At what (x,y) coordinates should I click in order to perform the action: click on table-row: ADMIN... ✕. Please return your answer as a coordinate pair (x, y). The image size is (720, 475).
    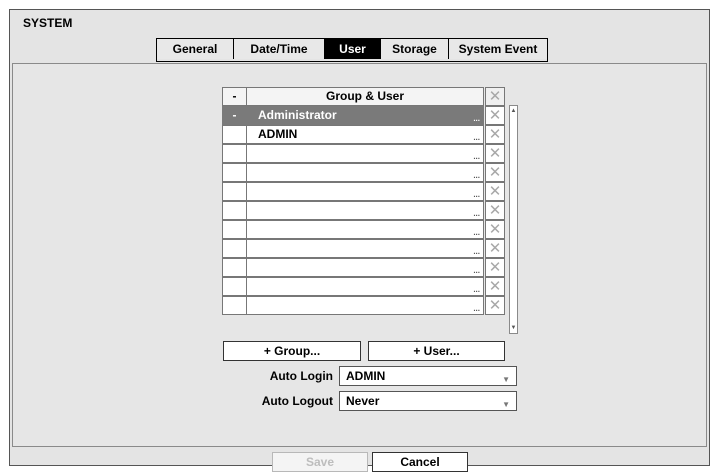
    Looking at the image, I should click on (363, 134).